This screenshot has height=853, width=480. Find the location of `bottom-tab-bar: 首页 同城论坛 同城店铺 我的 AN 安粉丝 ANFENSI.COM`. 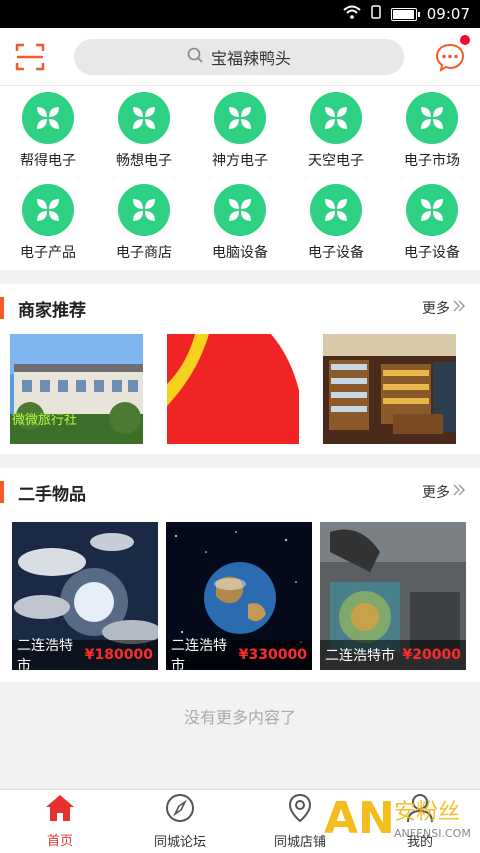

bottom-tab-bar: 首页 同城论坛 同城店铺 我的 AN 安粉丝 ANFENSI.COM is located at coordinates (240, 821).